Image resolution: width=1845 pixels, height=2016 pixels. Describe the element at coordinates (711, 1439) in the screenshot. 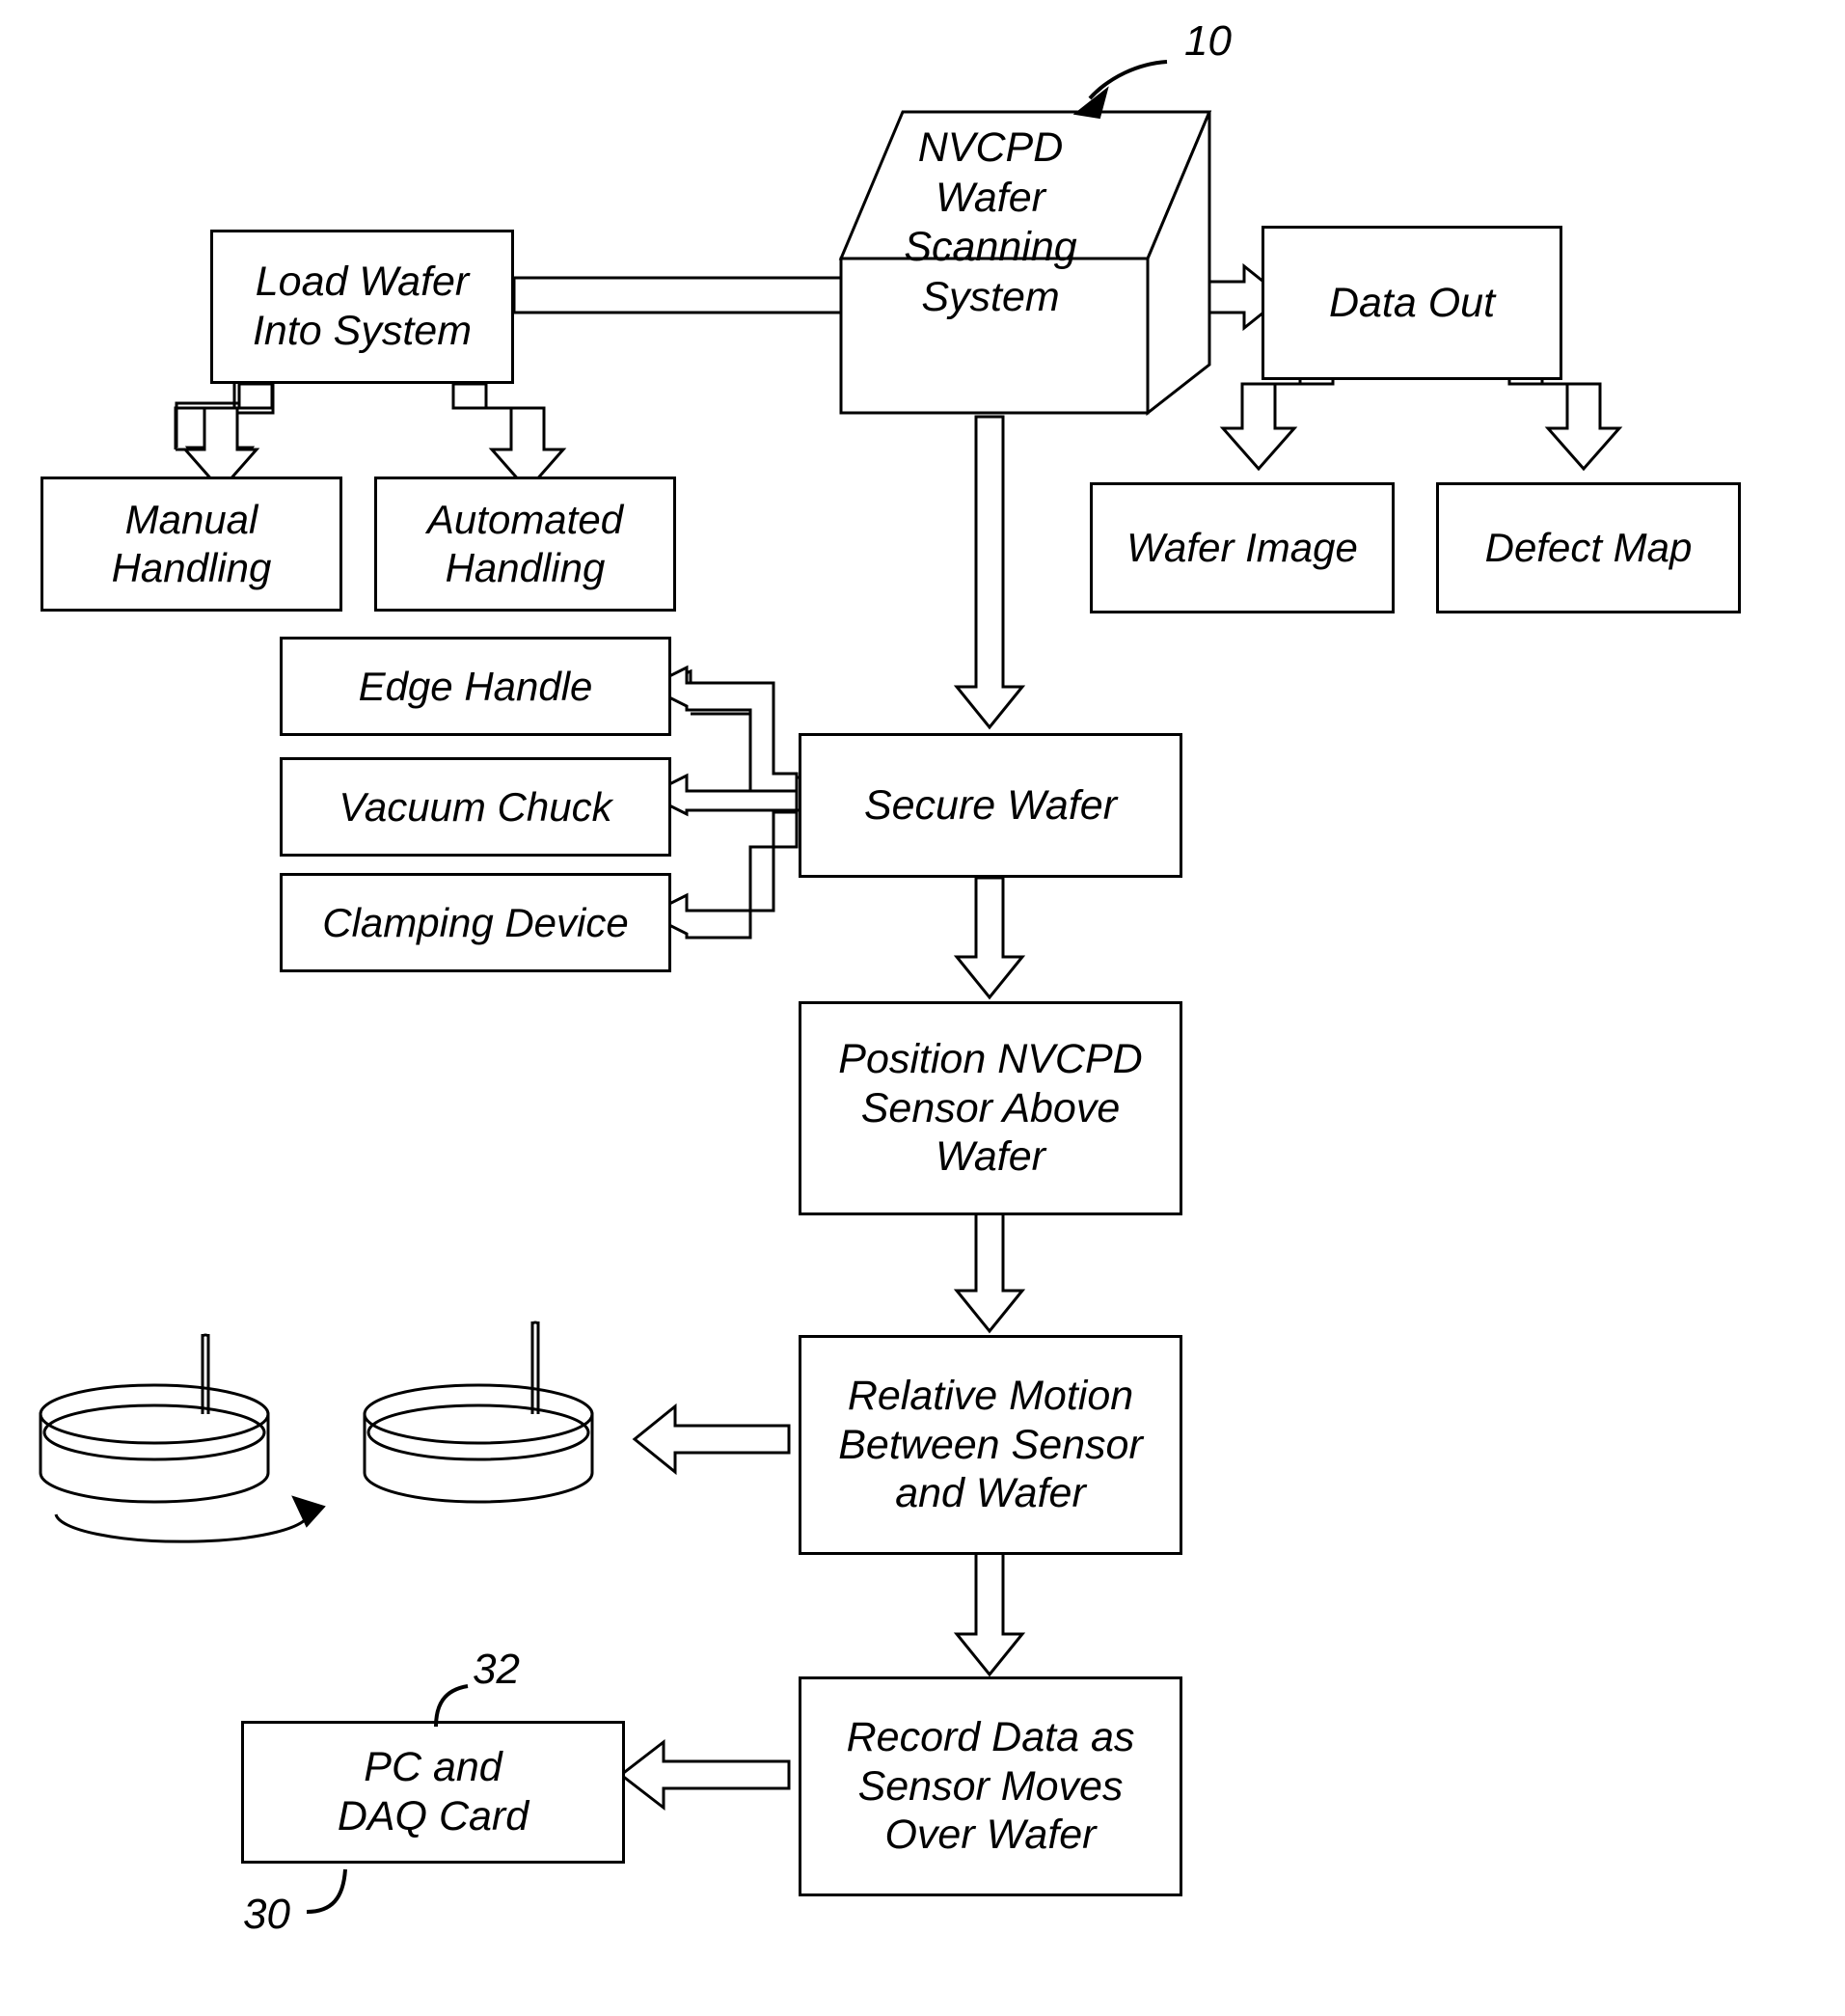

I see `arrow-motion-to-wafers` at that location.